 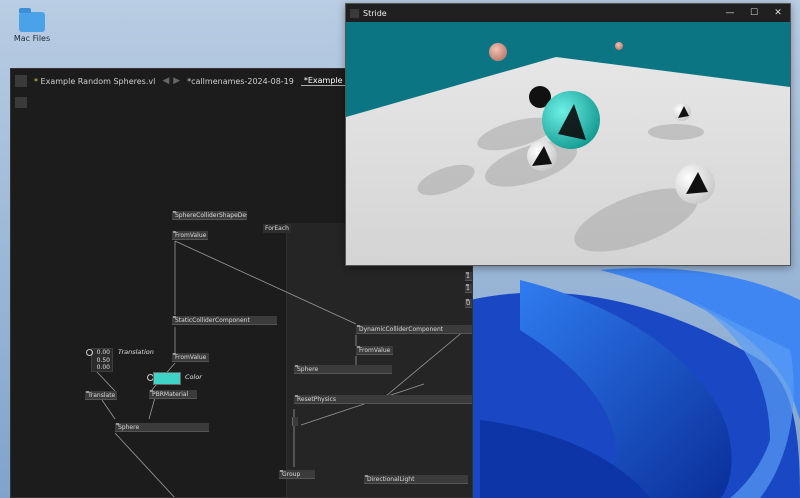 I want to click on color-swatch-input, so click(x=167, y=378).